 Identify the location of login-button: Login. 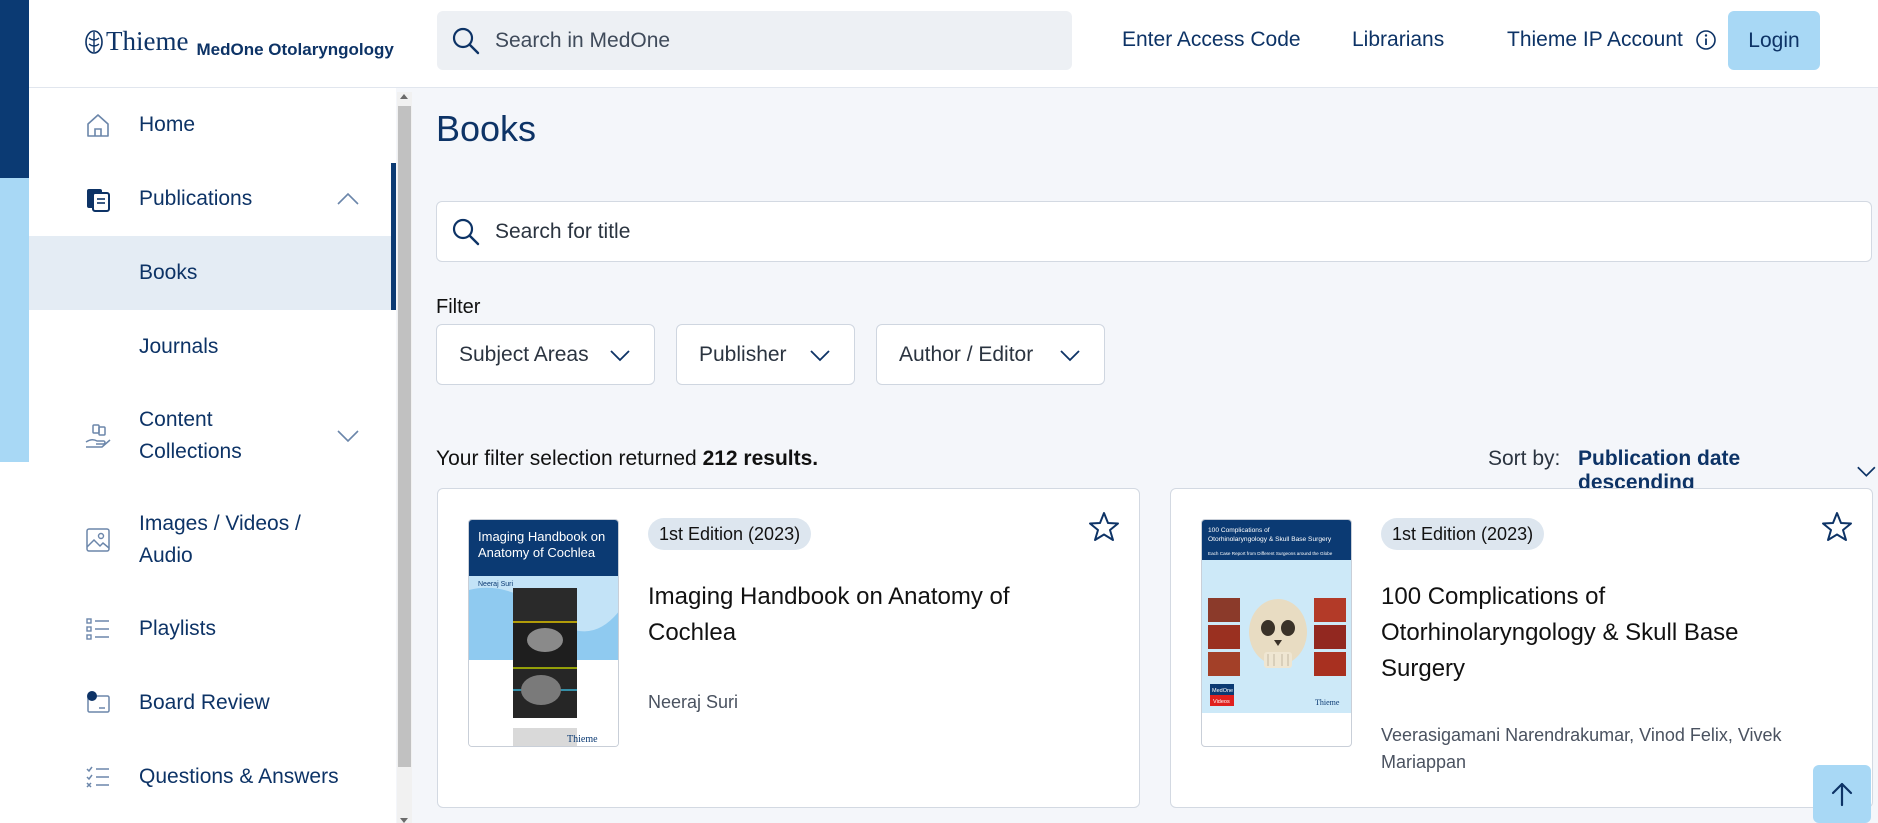
(1774, 40).